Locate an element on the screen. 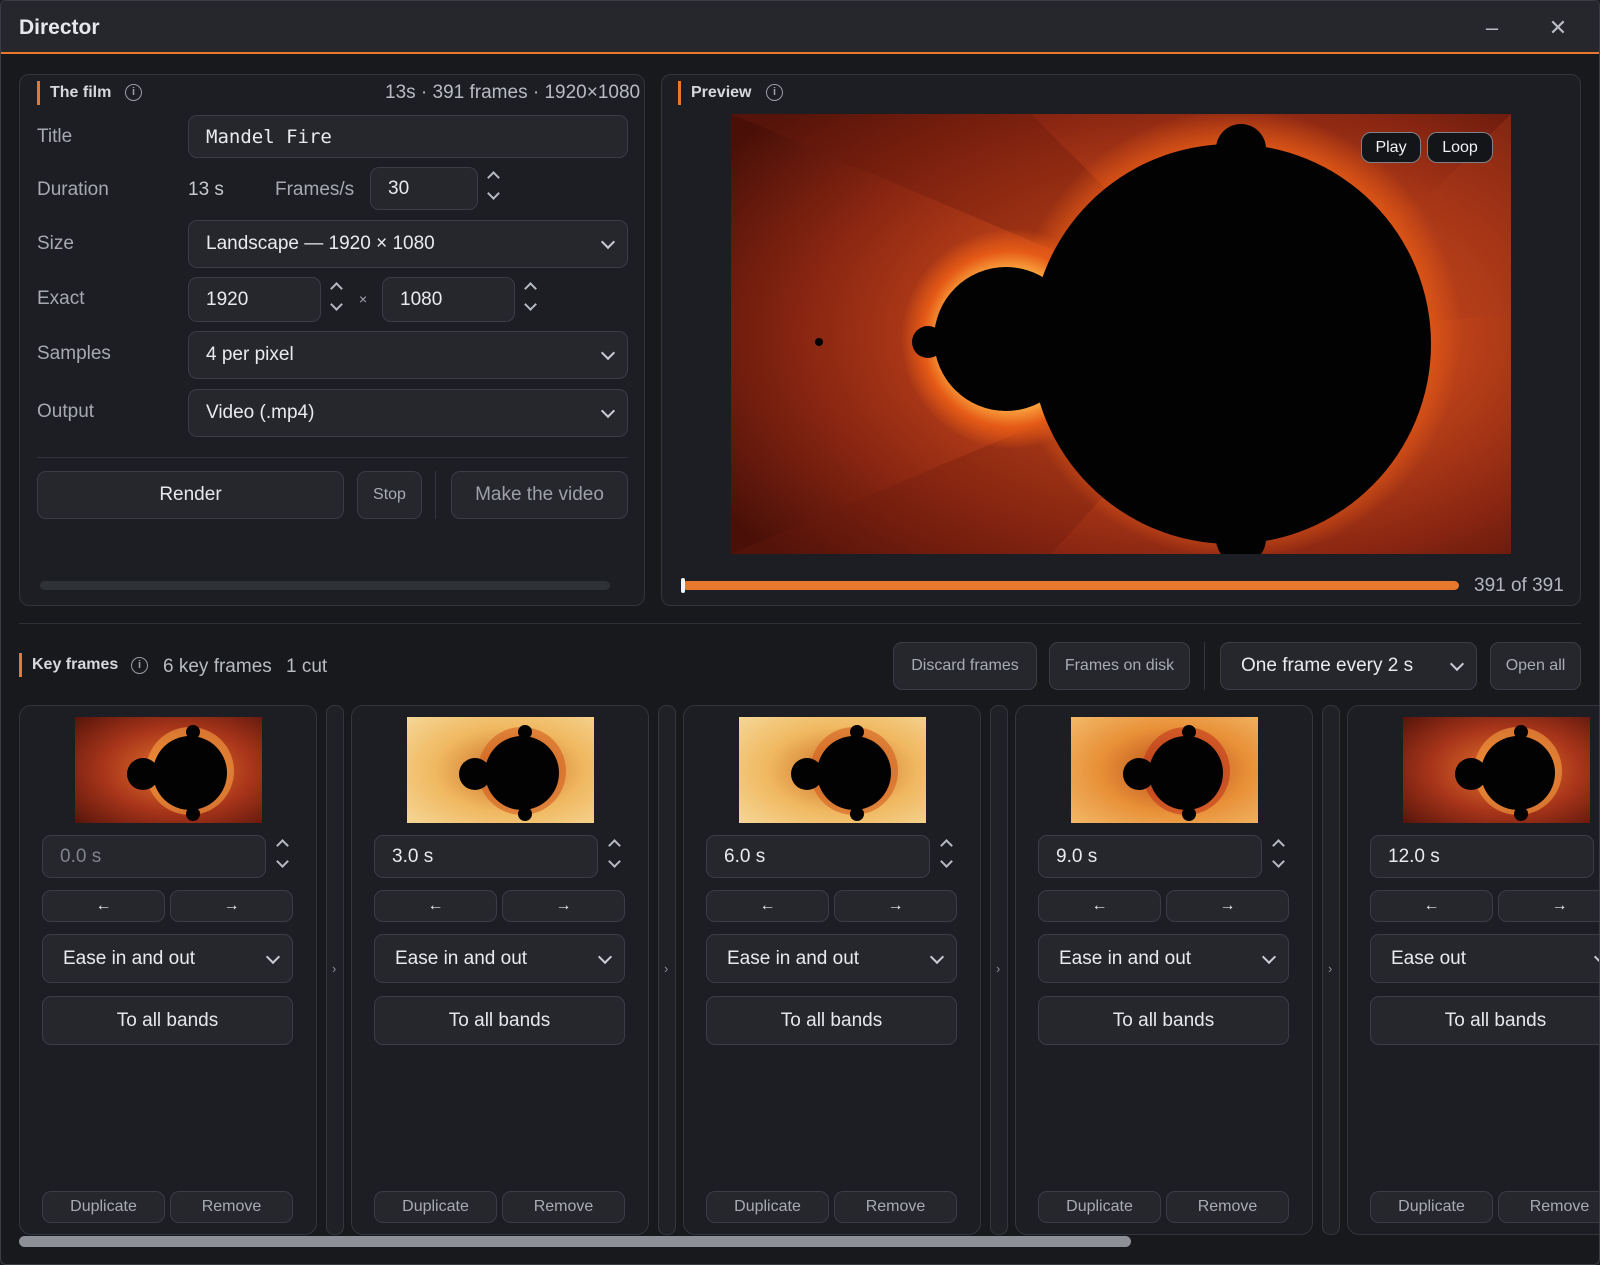 The image size is (1600, 1265). fps-stepper is located at coordinates (494, 187).